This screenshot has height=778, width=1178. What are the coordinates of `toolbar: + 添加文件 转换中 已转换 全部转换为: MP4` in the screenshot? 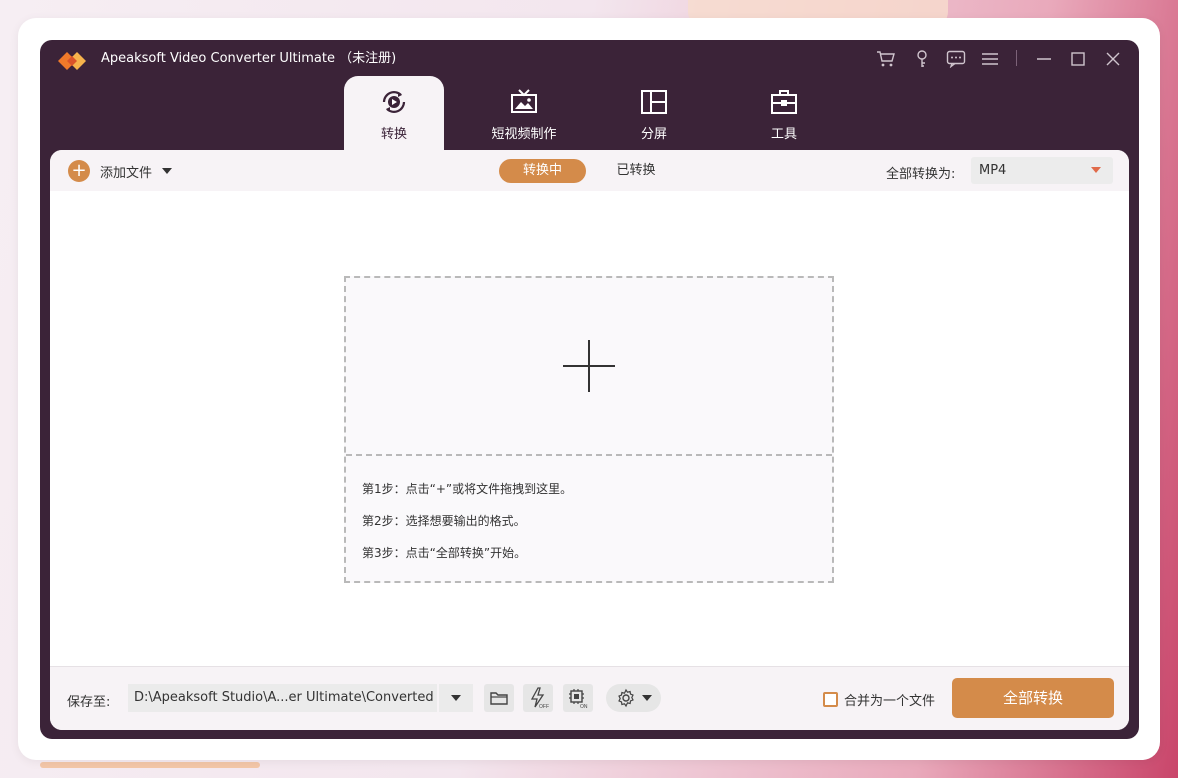 It's located at (589, 170).